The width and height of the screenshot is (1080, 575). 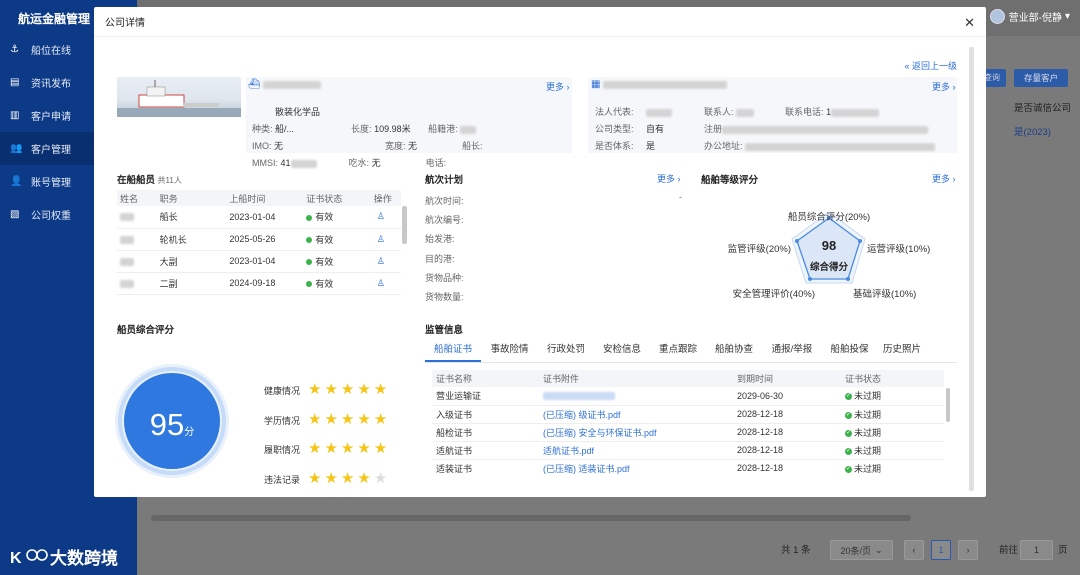 I want to click on voyage-more-link: 更多 ›, so click(x=669, y=178).